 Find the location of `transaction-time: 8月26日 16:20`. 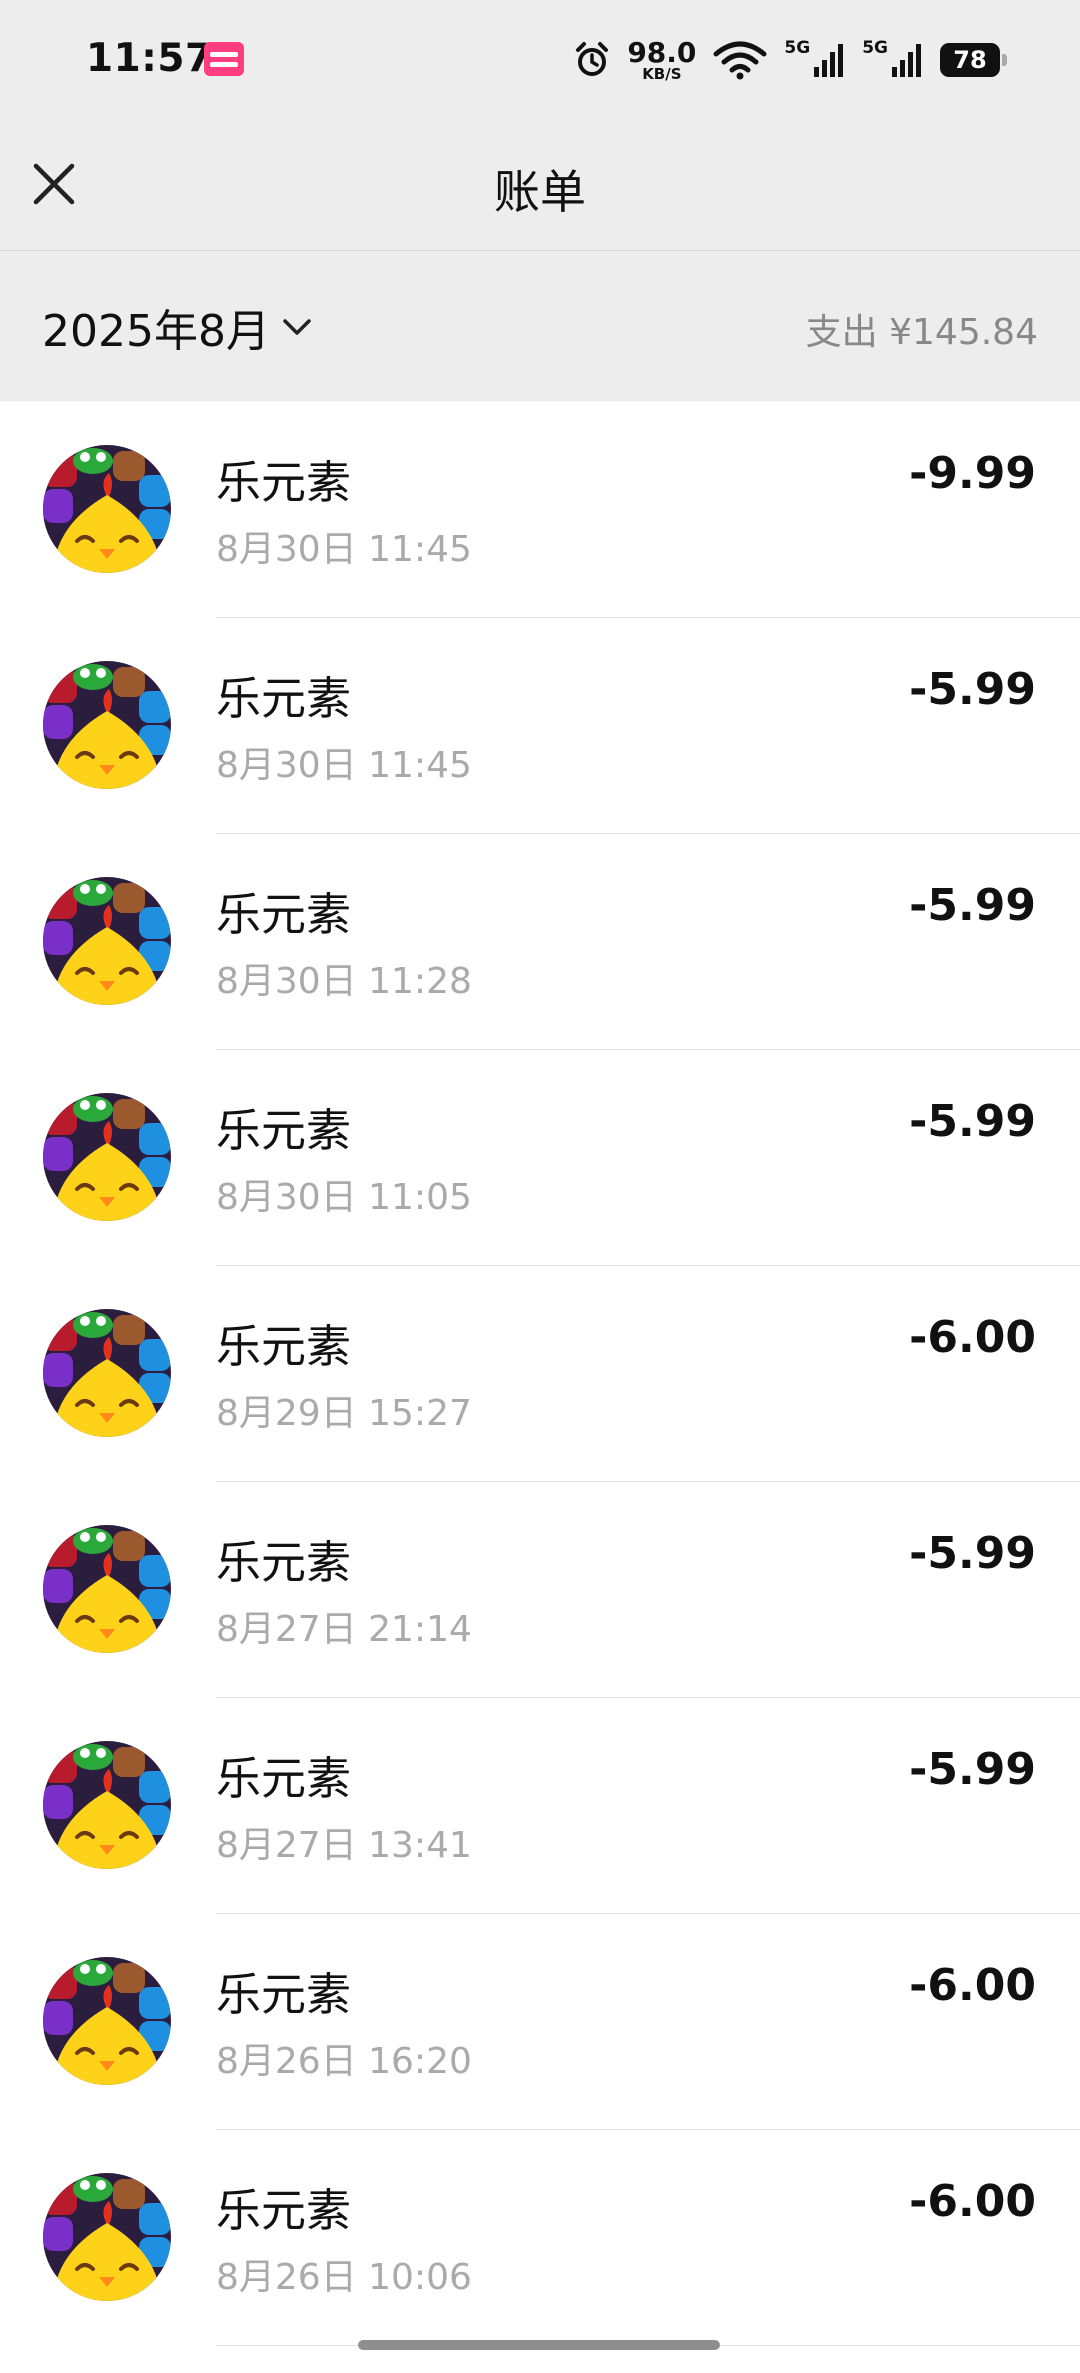

transaction-time: 8月26日 16:20 is located at coordinates (344, 2061).